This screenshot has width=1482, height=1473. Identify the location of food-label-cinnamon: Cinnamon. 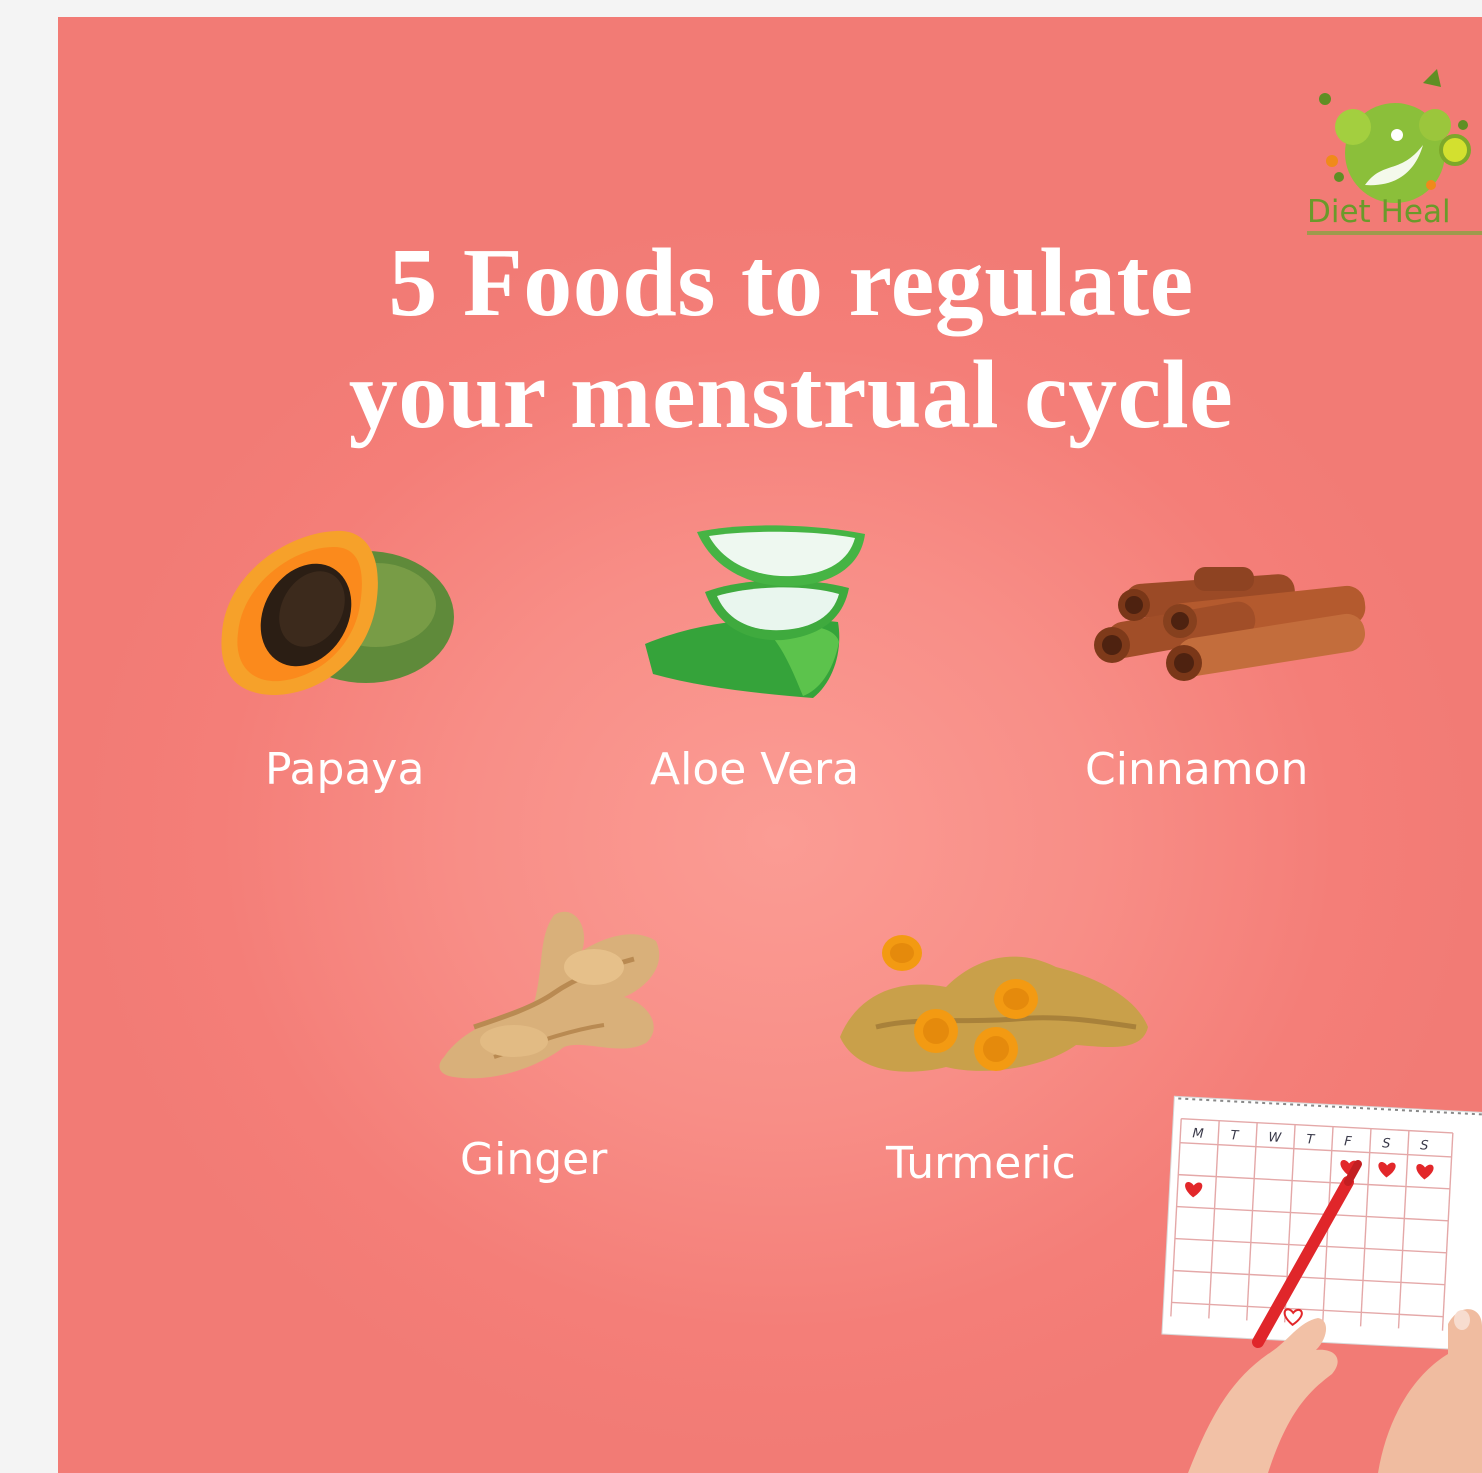
(1197, 769).